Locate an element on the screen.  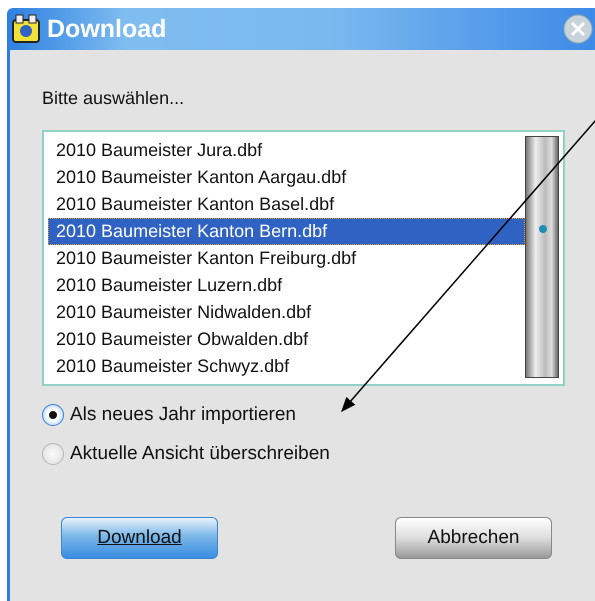
scroll-thumb-dot-icon is located at coordinates (543, 229).